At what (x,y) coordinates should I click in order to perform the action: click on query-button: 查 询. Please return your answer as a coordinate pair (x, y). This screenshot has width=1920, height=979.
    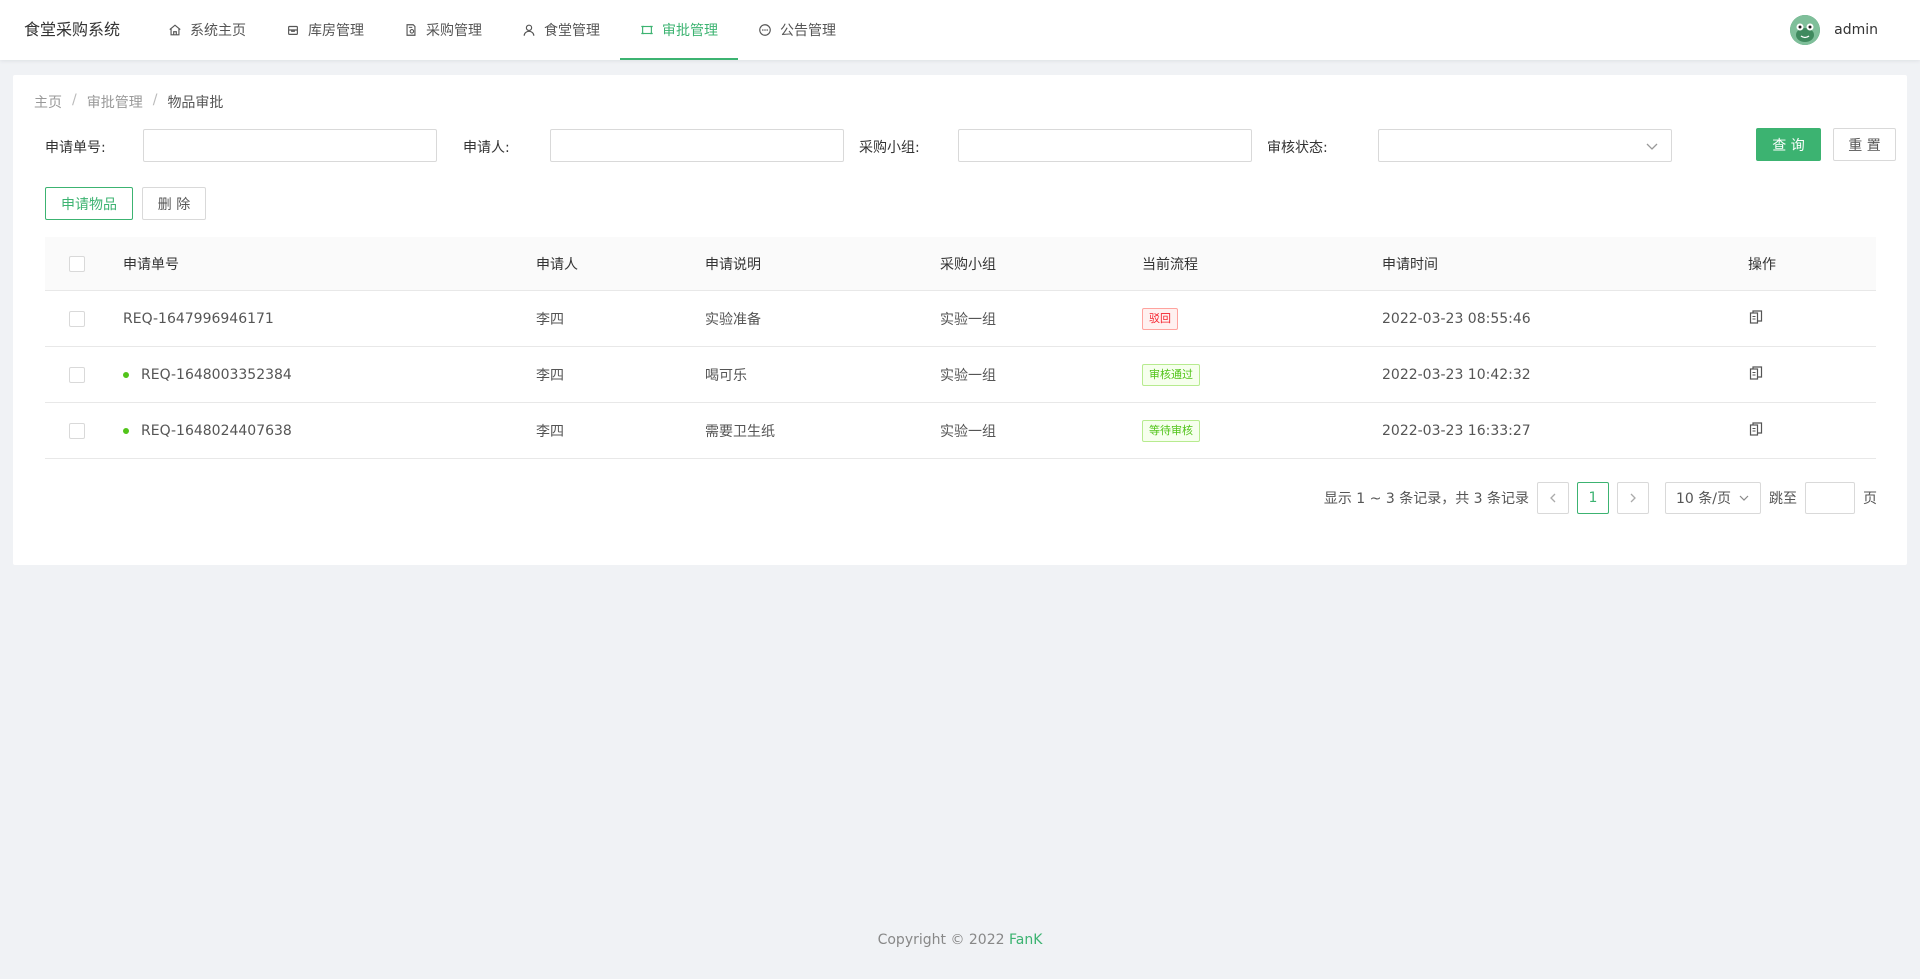
    Looking at the image, I should click on (1788, 144).